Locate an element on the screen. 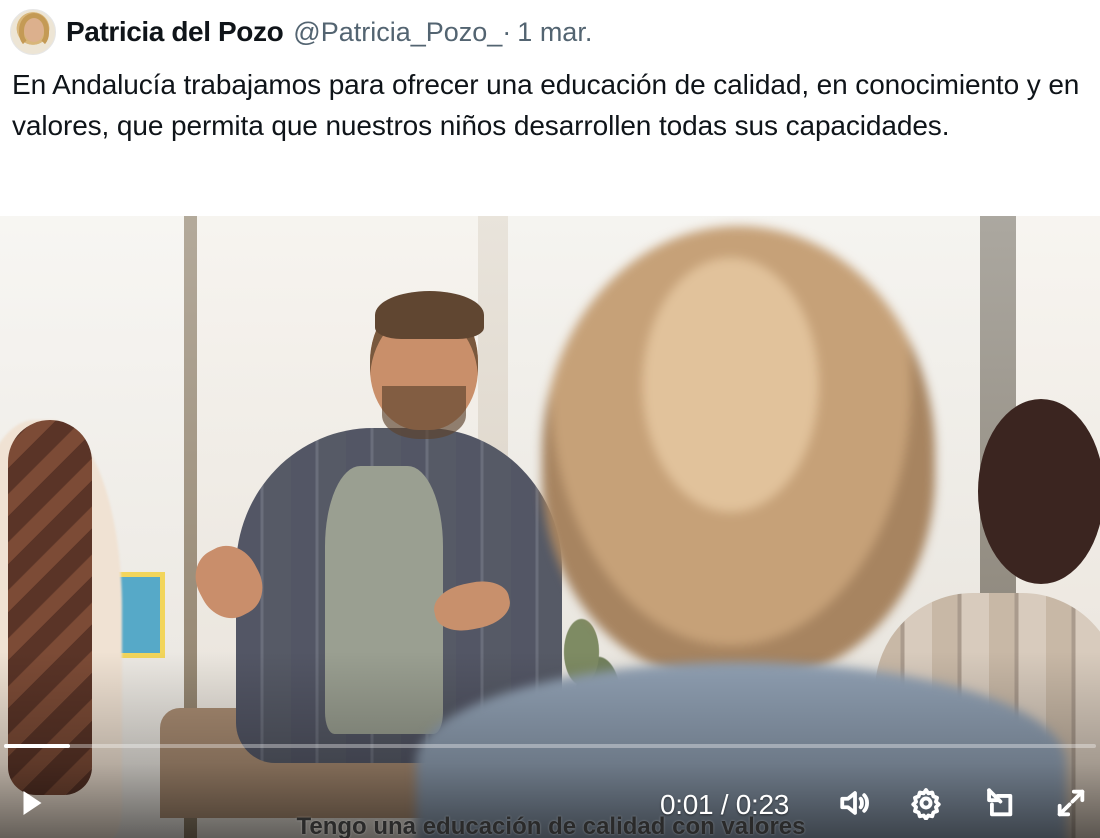 Image resolution: width=1100 pixels, height=838 pixels. author-name: Patricia del Pozo is located at coordinates (175, 32).